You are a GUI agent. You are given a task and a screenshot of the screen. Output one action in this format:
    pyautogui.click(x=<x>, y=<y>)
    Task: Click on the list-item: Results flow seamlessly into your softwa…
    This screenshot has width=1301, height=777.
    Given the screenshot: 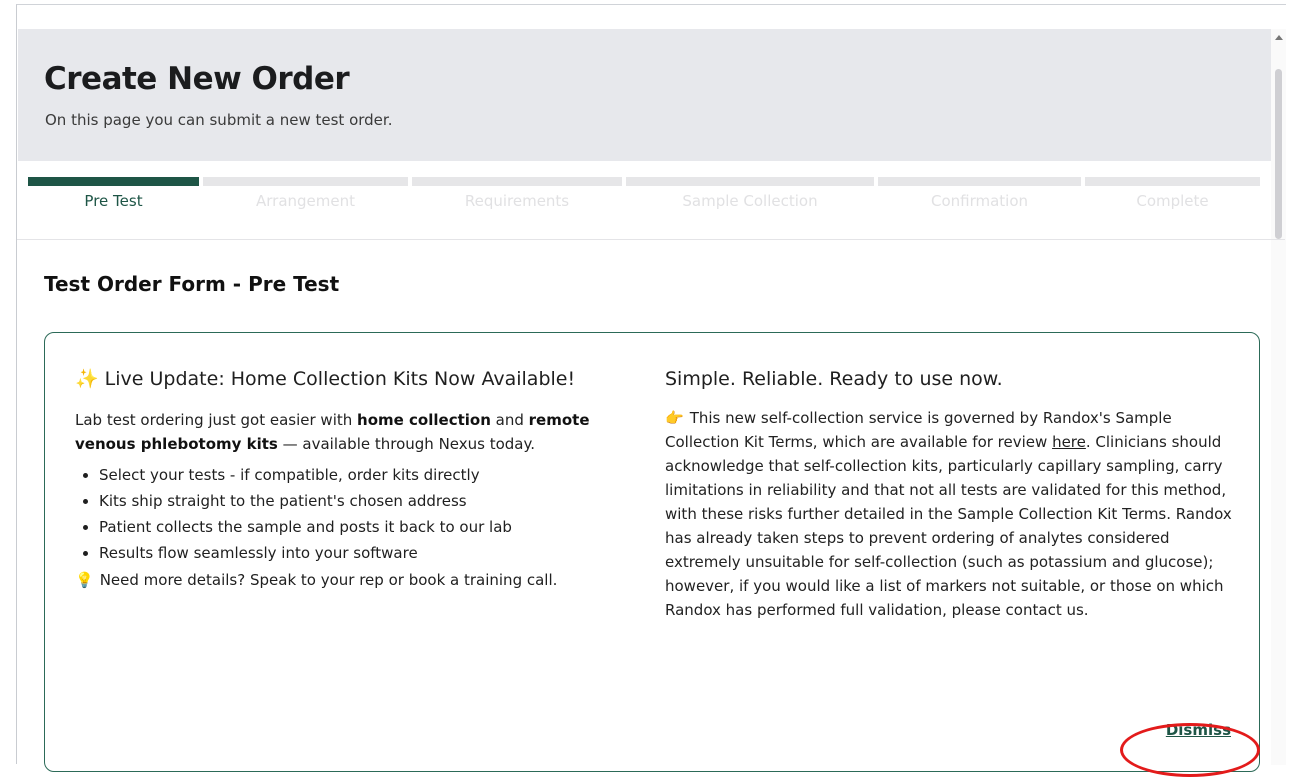 What is the action you would take?
    pyautogui.click(x=369, y=553)
    